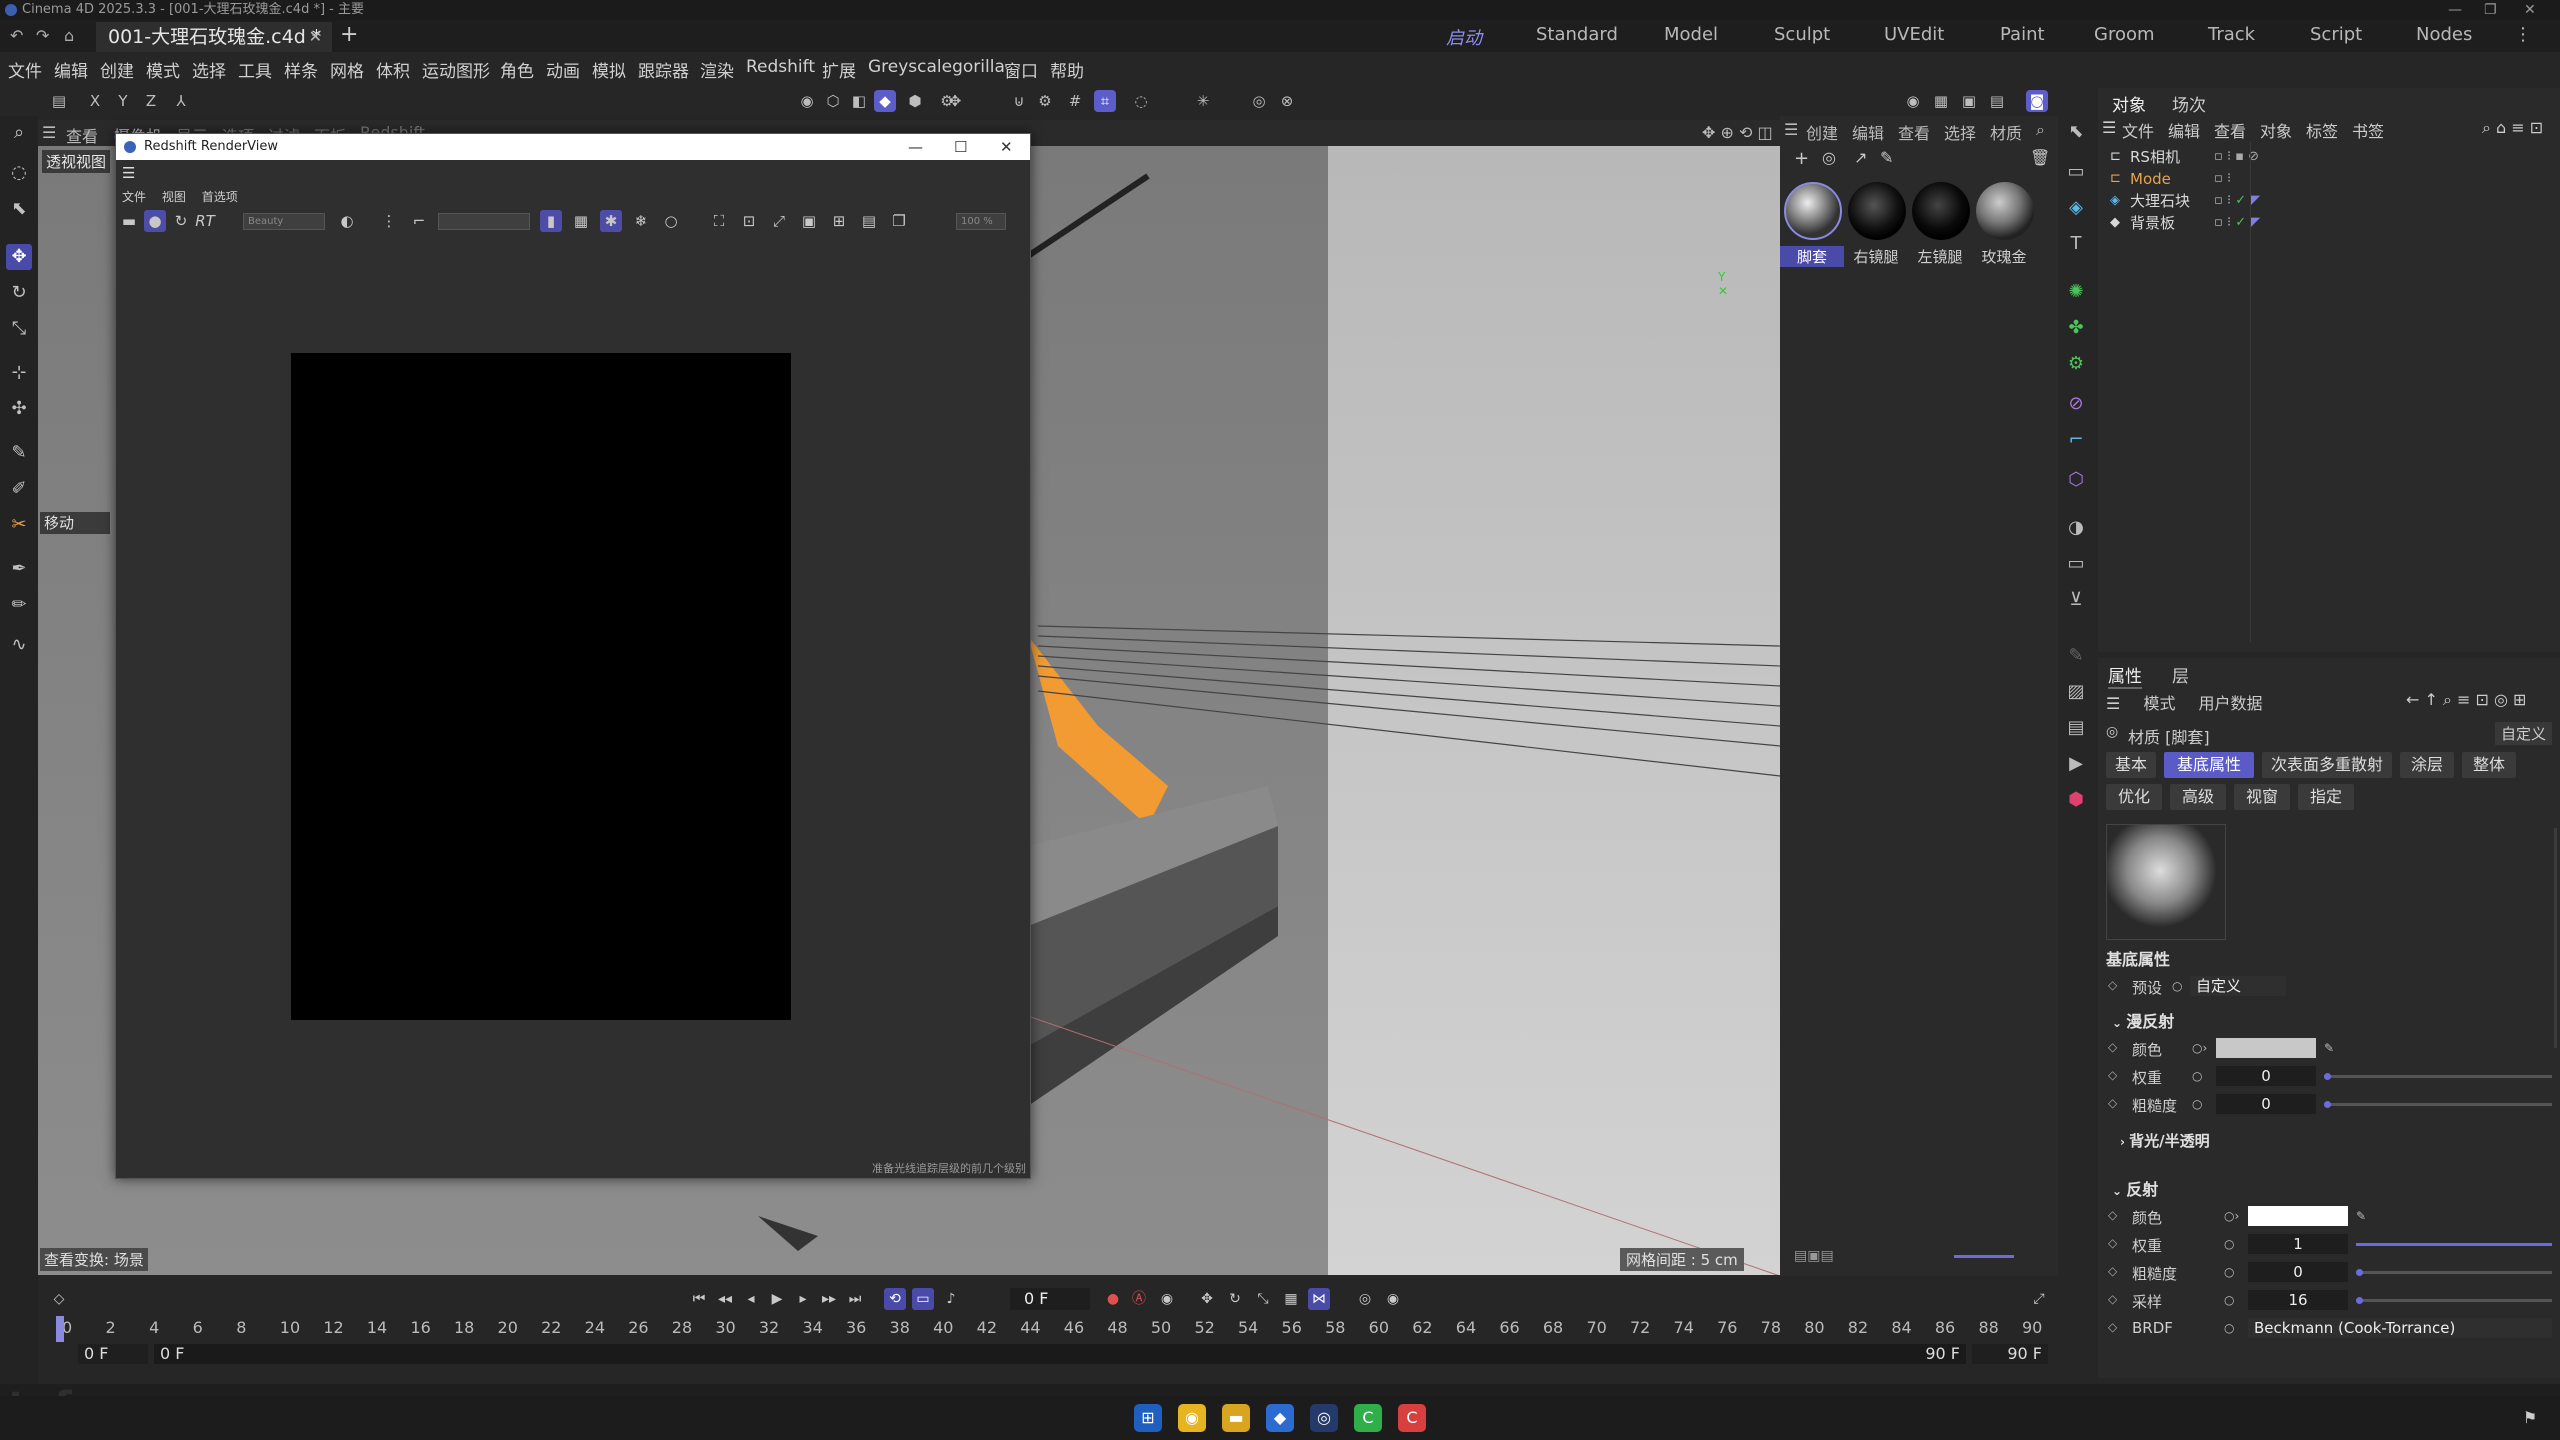 The image size is (2560, 1440). I want to click on axis-z-lock: Z, so click(151, 101).